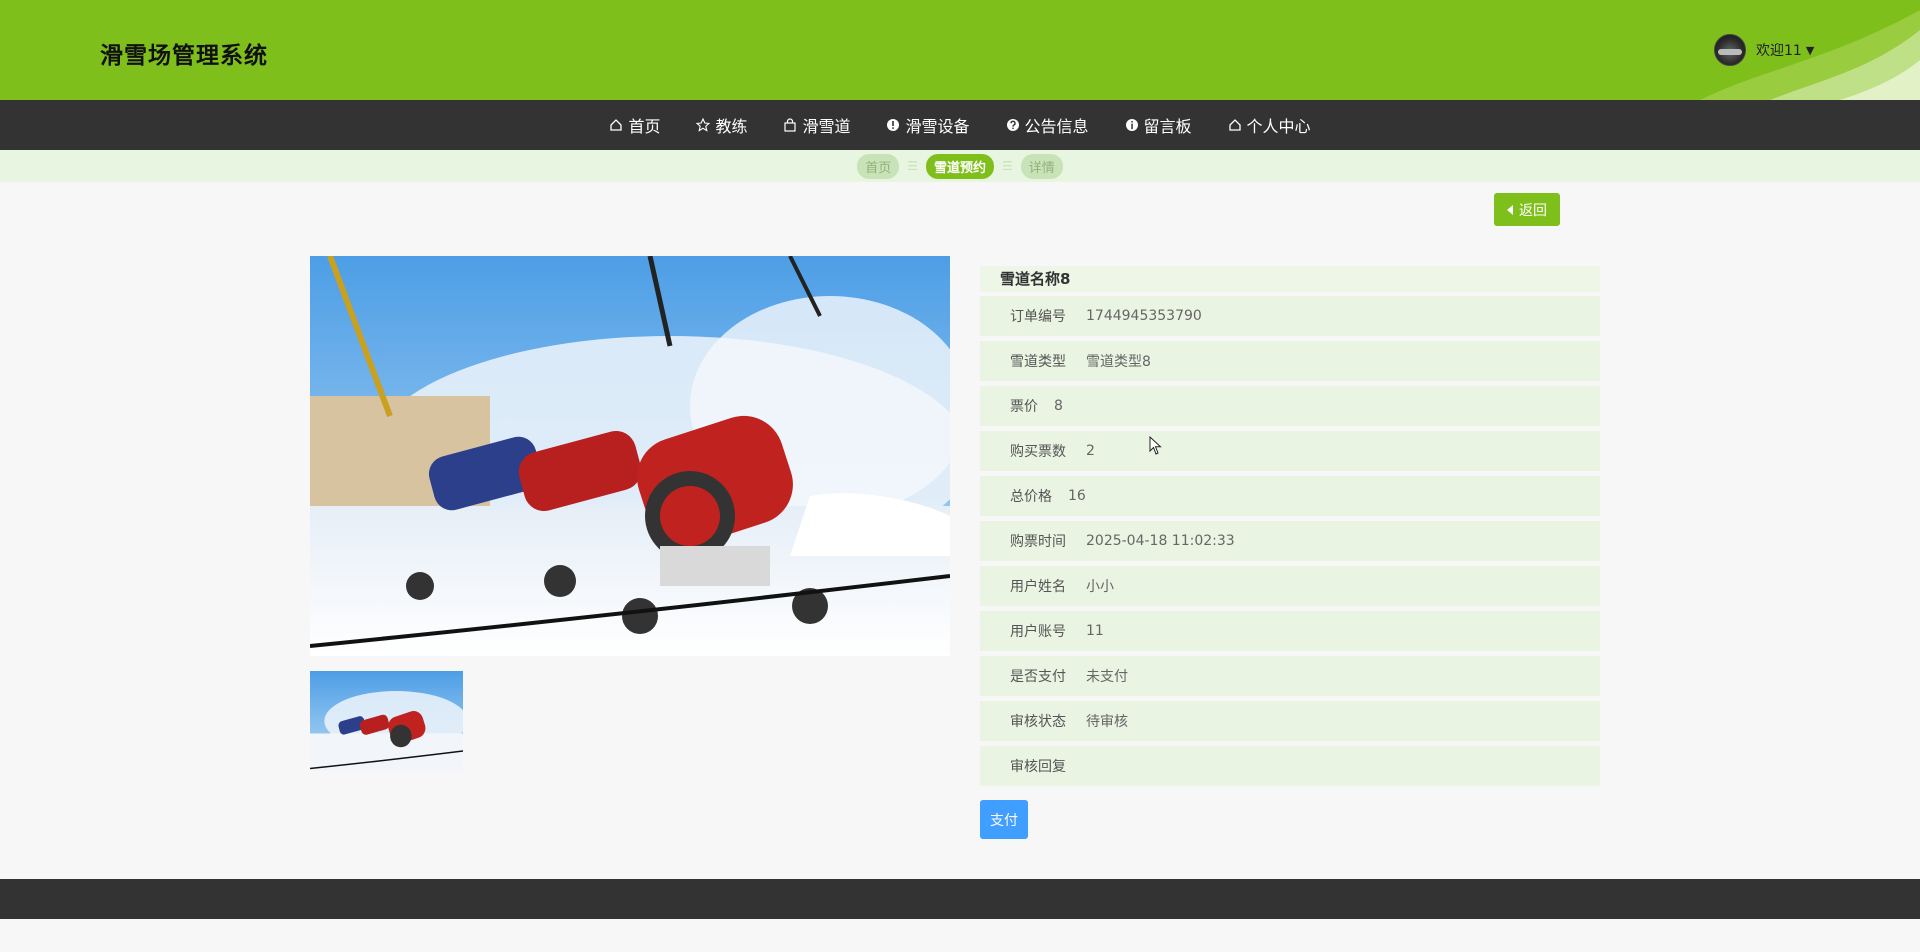 The width and height of the screenshot is (1920, 952). I want to click on snow-machine-thumbnail, so click(386, 721).